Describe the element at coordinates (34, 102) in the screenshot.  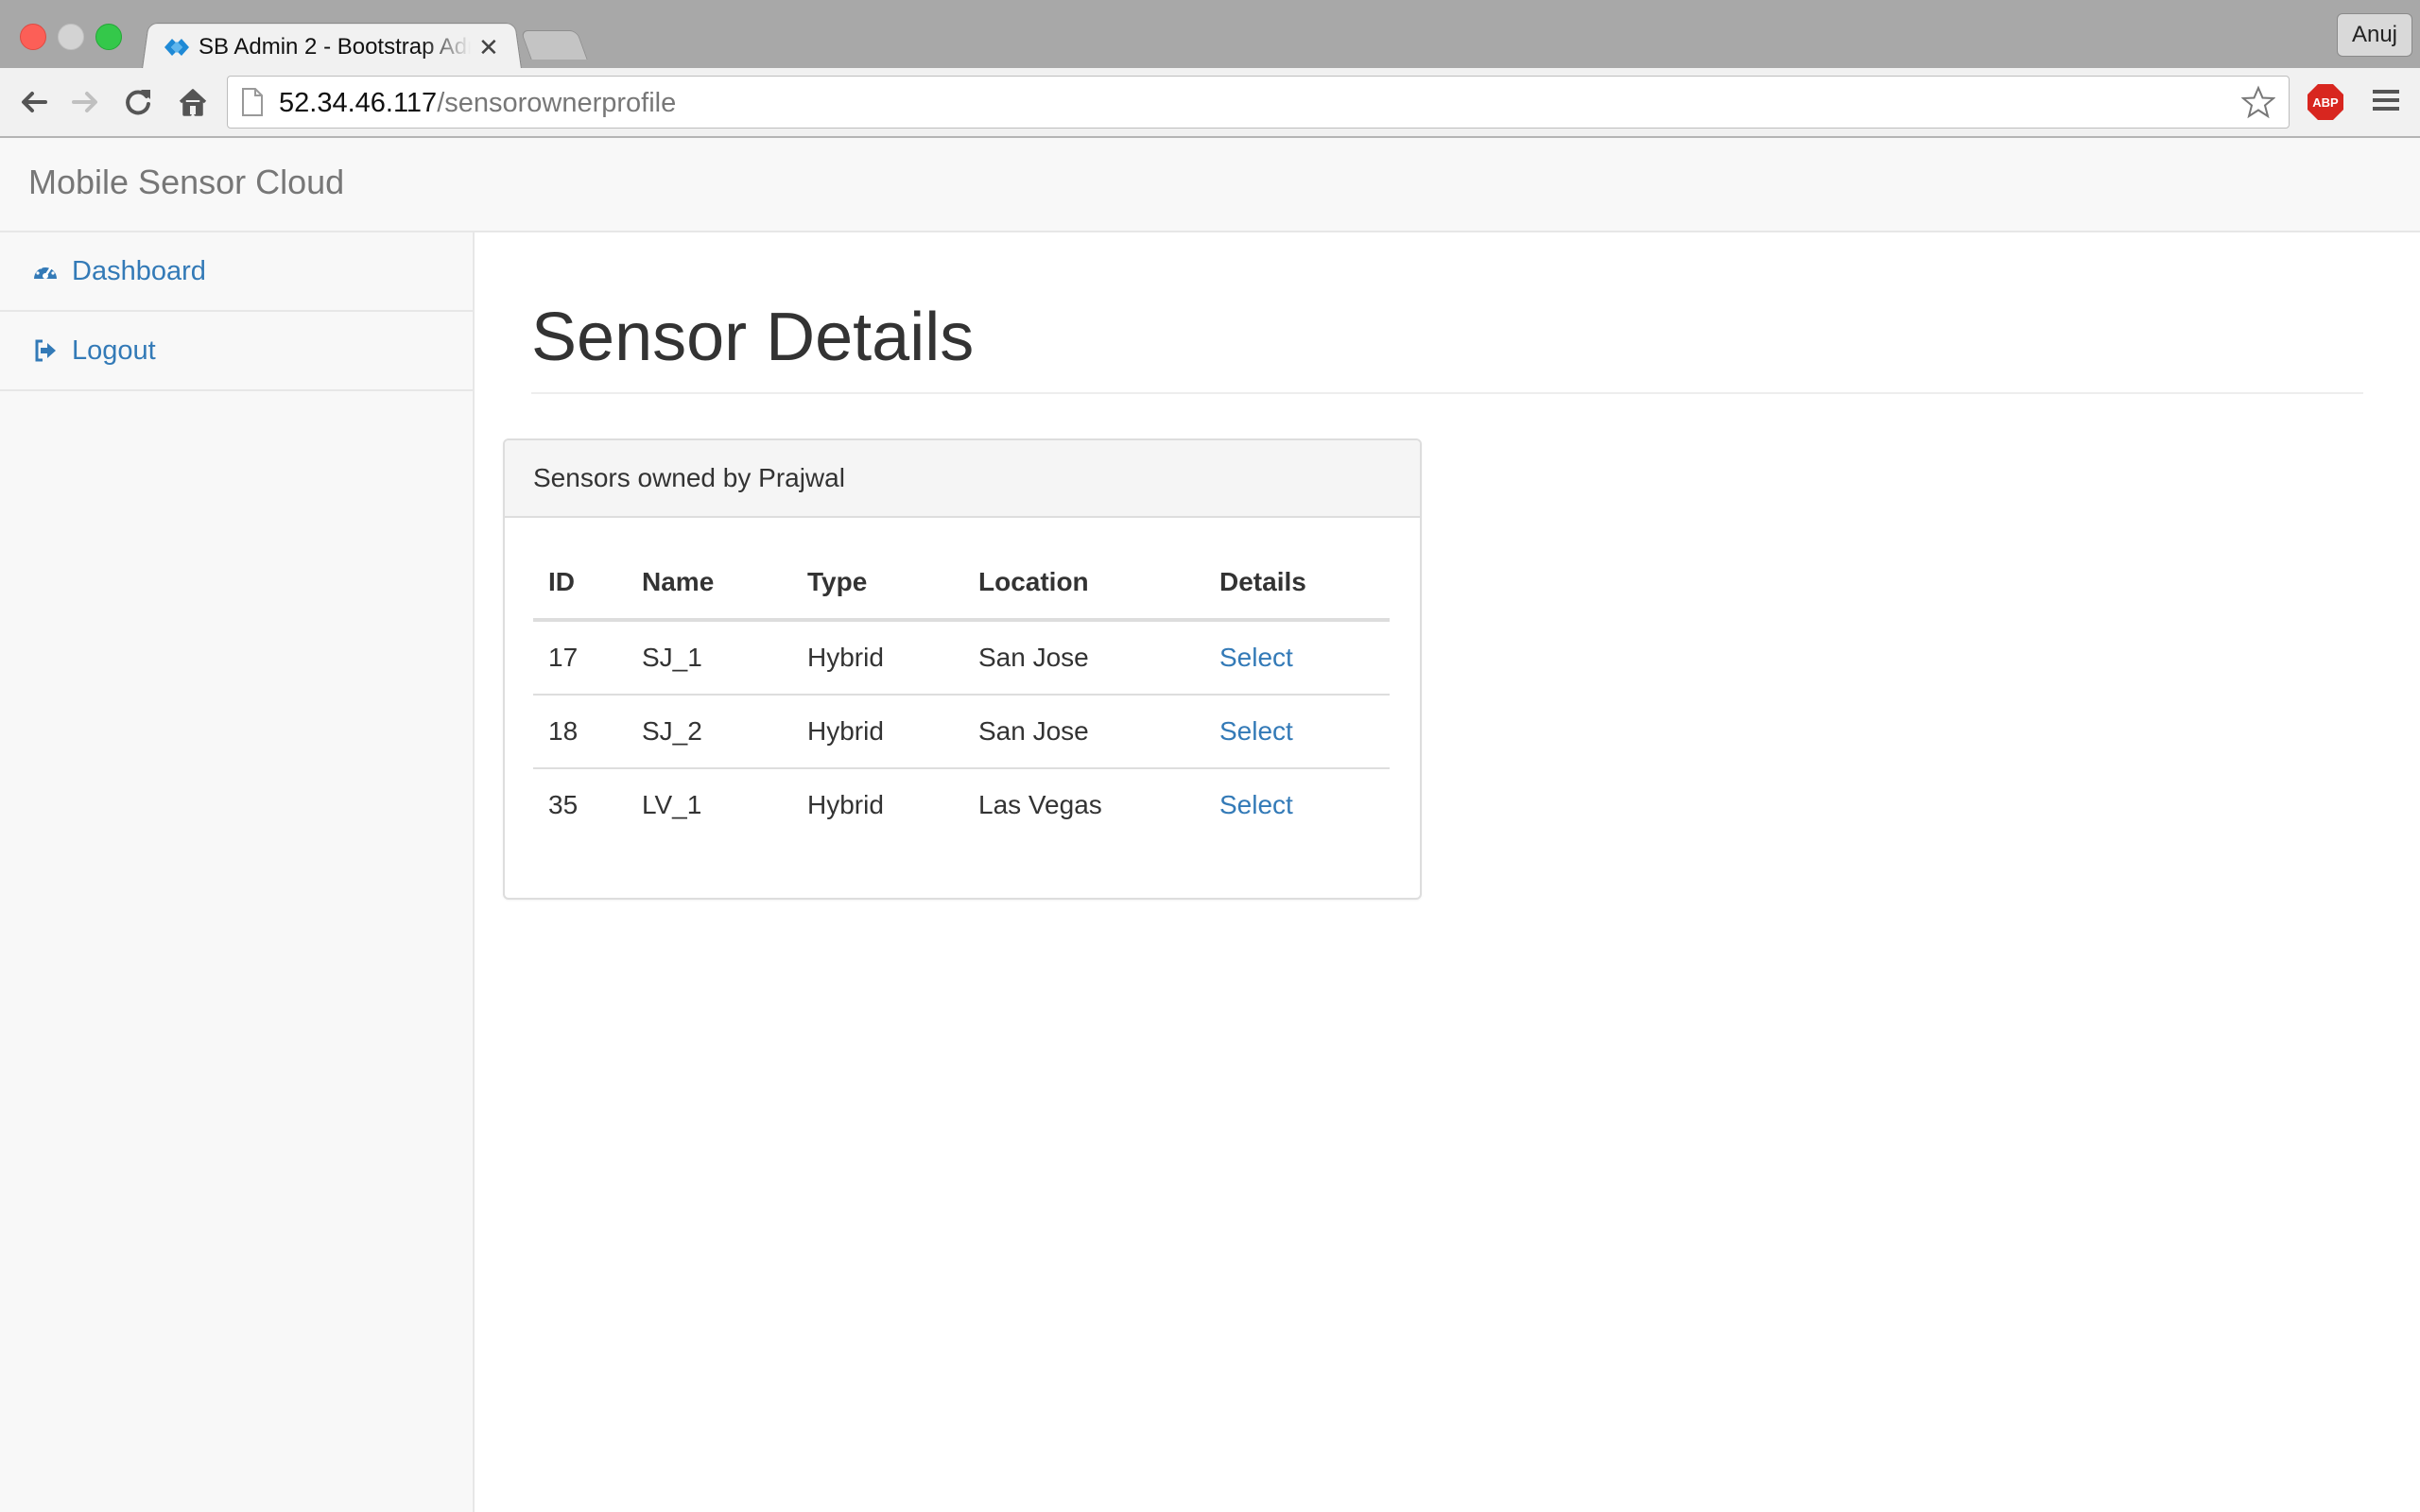
I see `back-arrow-icon` at that location.